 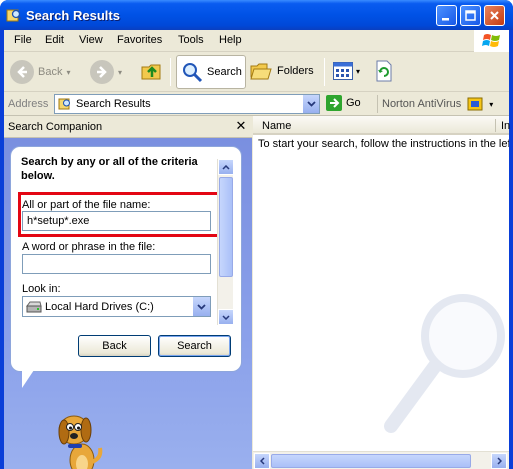 What do you see at coordinates (91, 40) in the screenshot?
I see `menu-view: View` at bounding box center [91, 40].